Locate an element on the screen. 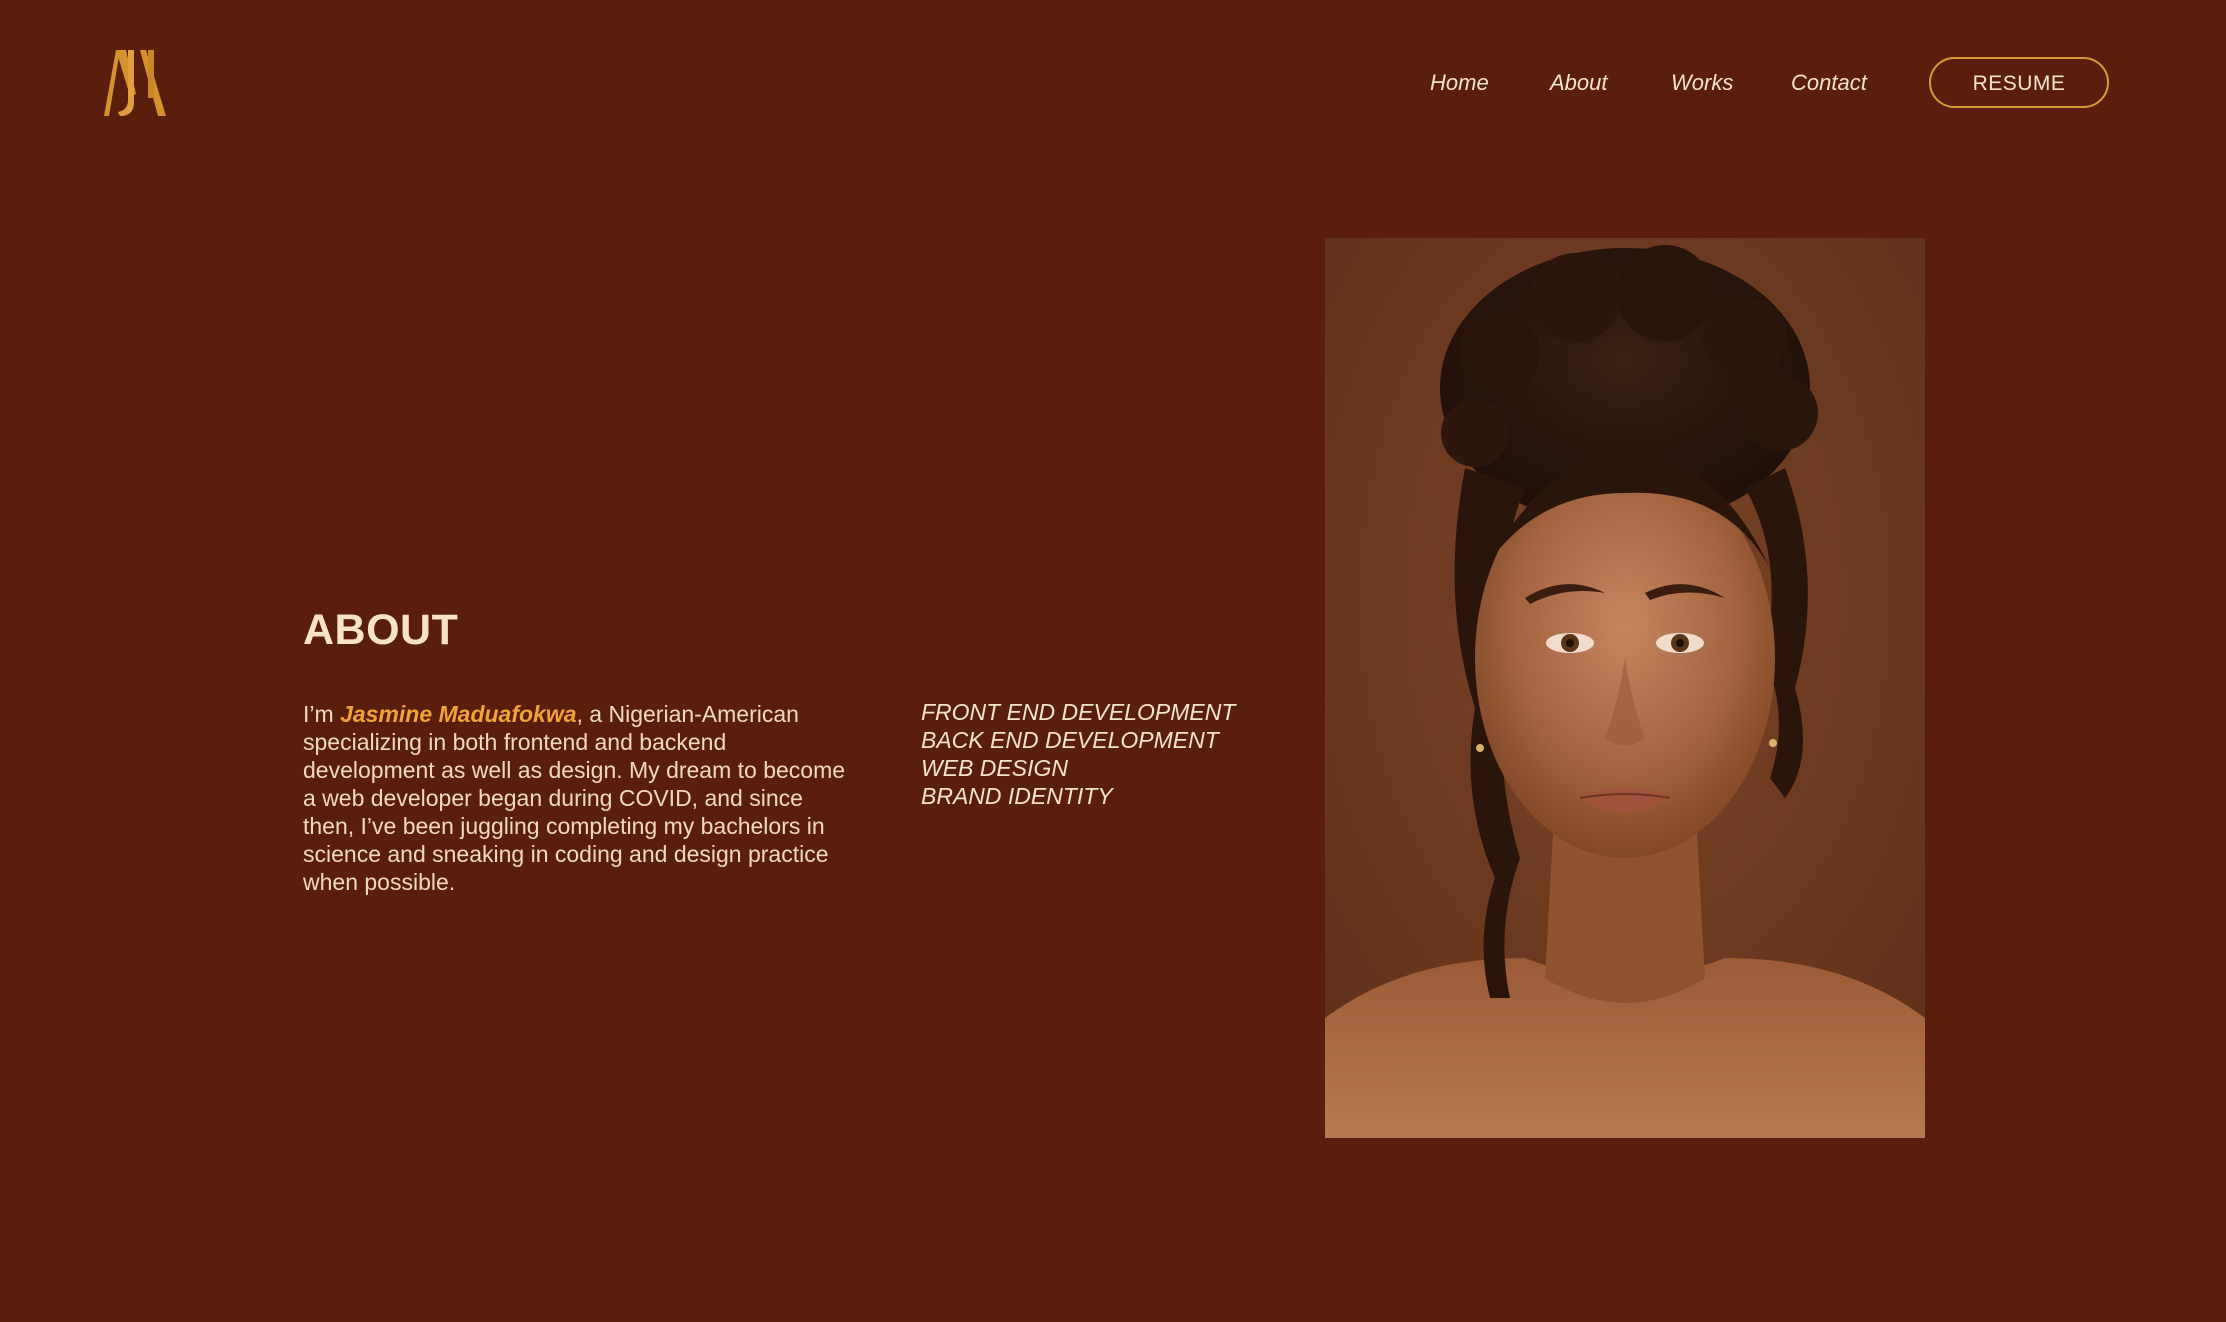 This screenshot has height=1322, width=2226. bio-name: Jasmine Maduafokwa is located at coordinates (458, 714).